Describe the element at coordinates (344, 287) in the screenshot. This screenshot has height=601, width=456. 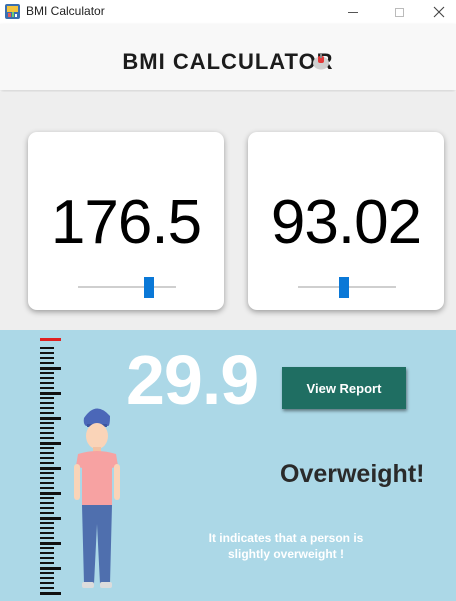
I see `weight-slider-thumb` at that location.